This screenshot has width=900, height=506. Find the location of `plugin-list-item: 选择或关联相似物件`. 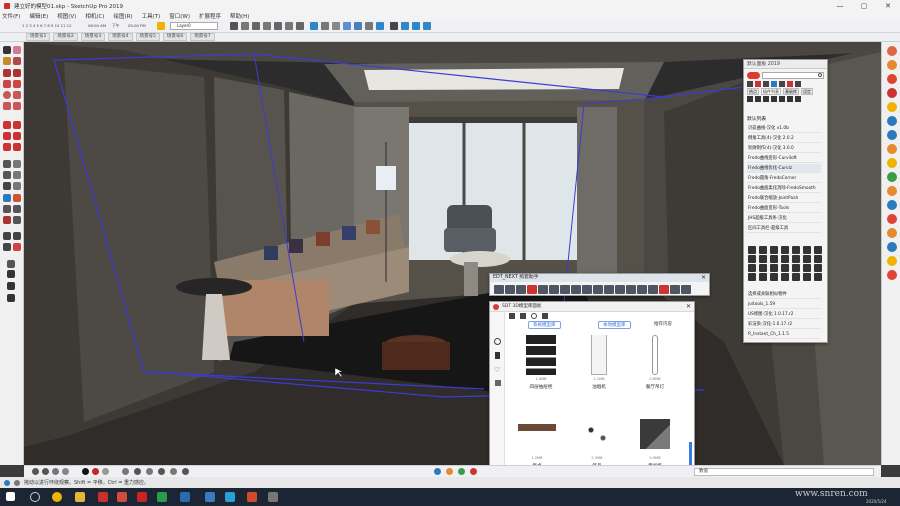

plugin-list-item: 选择或关联相似物件 is located at coordinates (784, 294).